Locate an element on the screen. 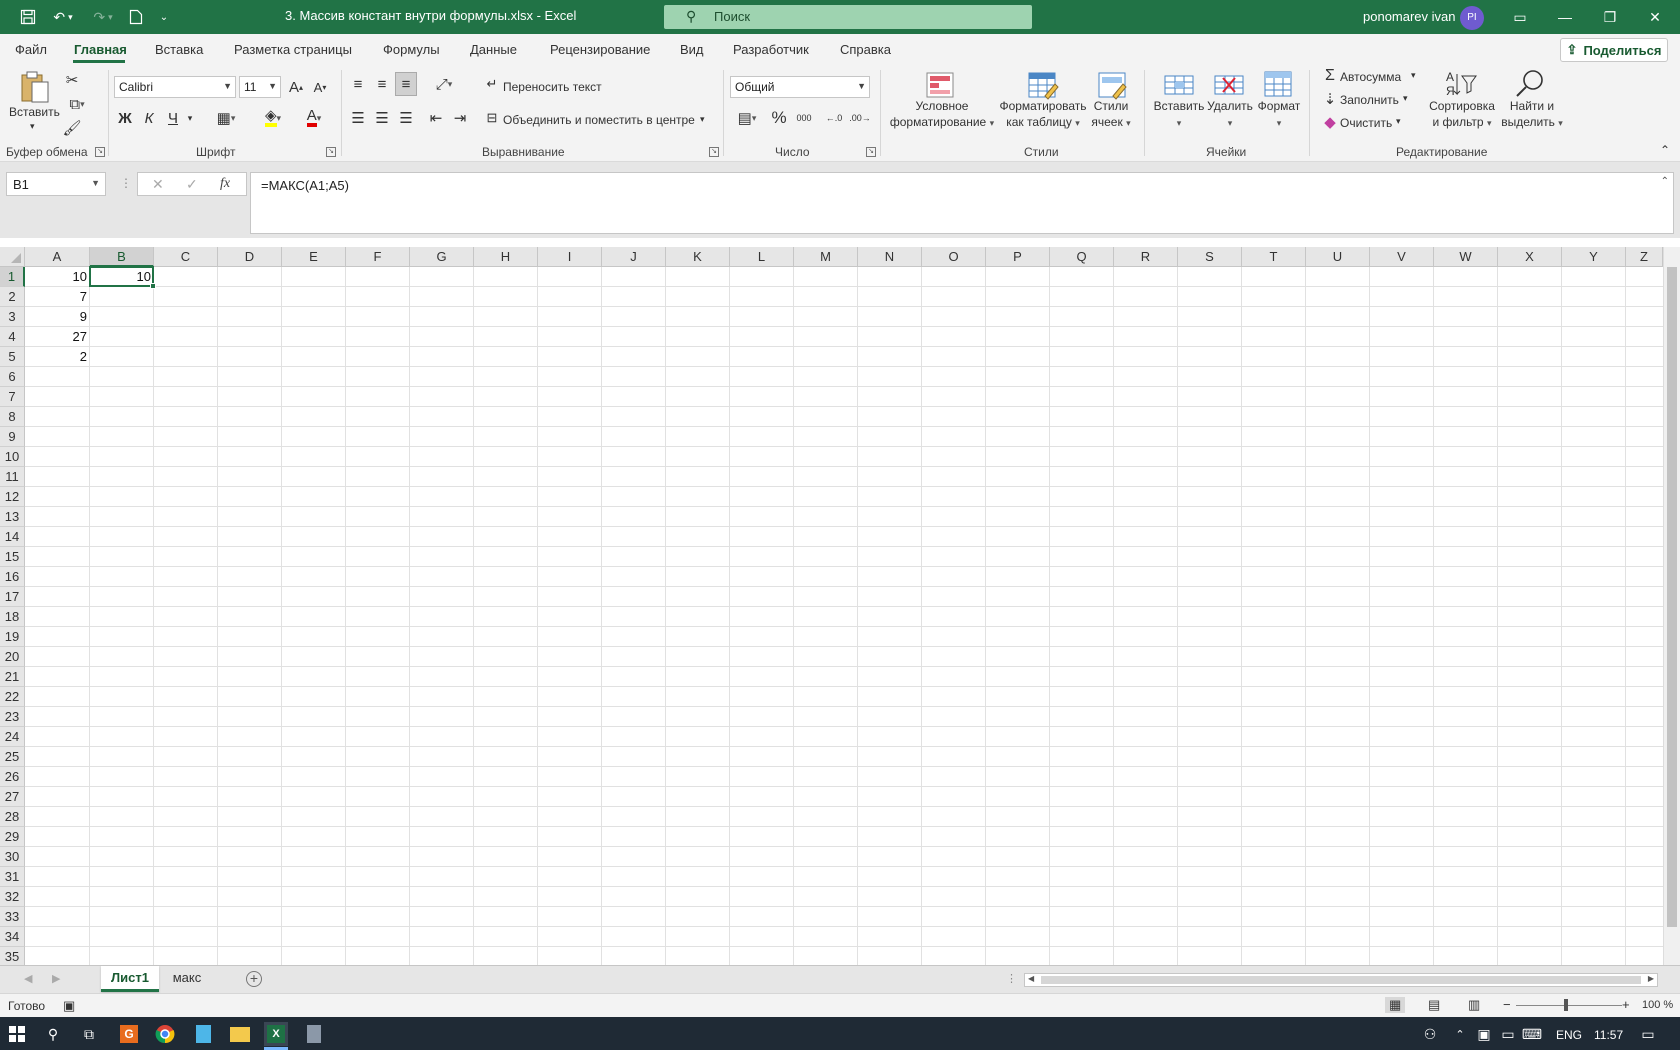  zoom-slider is located at coordinates (1569, 1005).